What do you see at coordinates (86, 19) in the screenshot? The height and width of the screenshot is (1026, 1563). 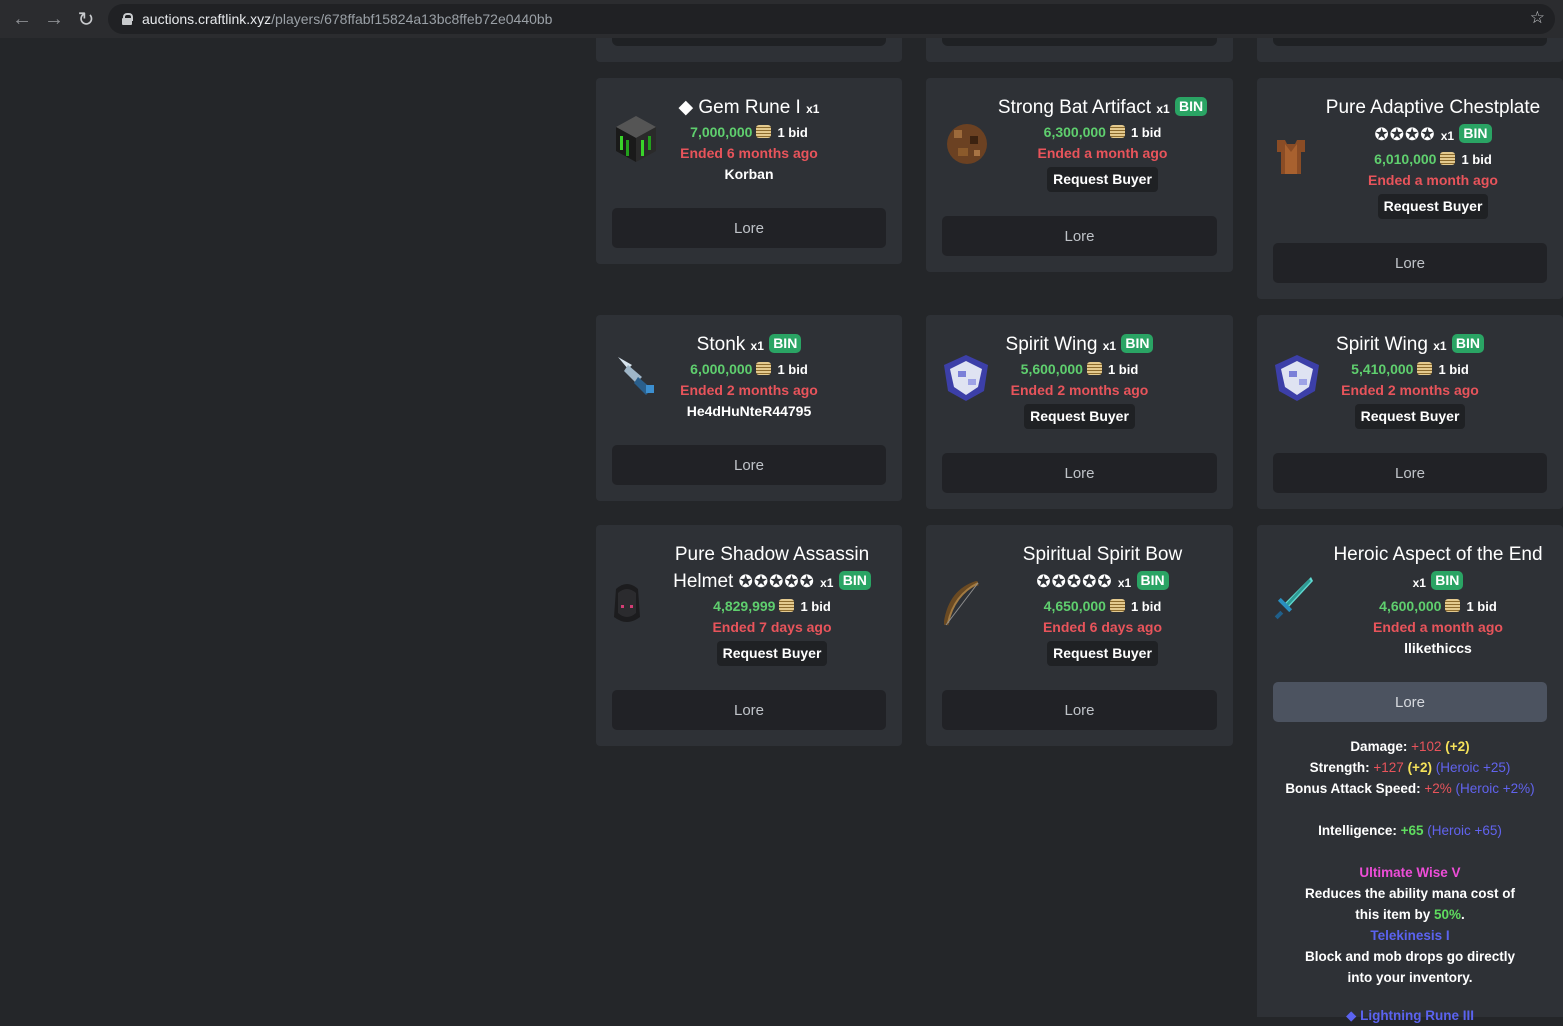 I see `reload-icon: ↻` at bounding box center [86, 19].